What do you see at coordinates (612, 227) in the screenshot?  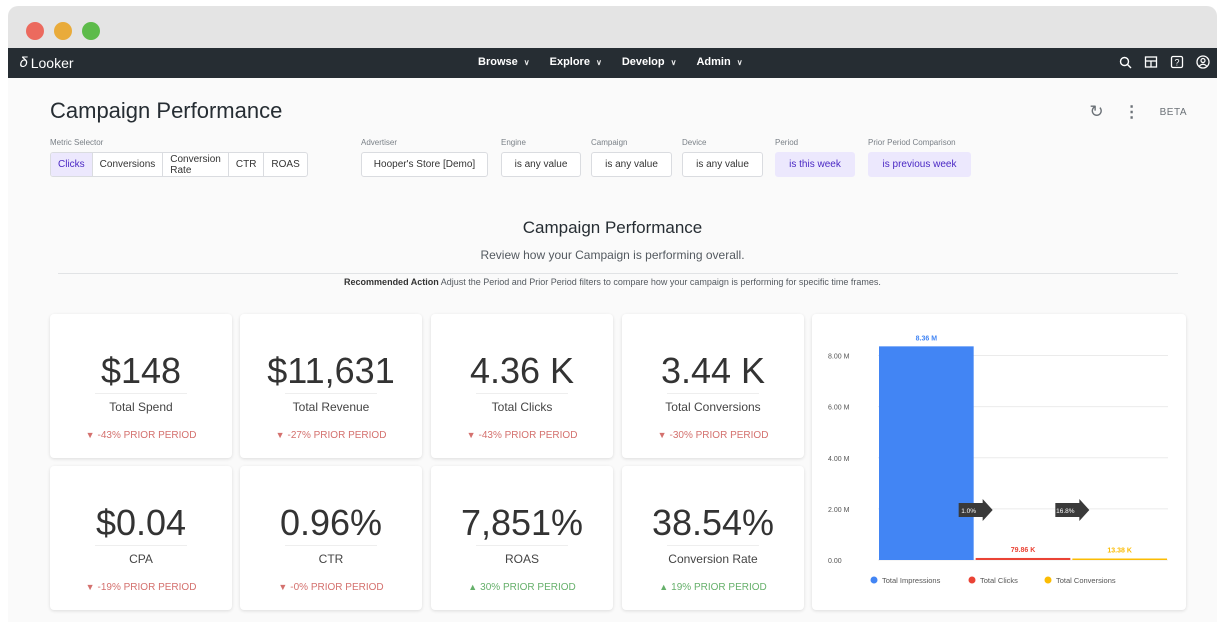 I see `section-title: Campaign Performance` at bounding box center [612, 227].